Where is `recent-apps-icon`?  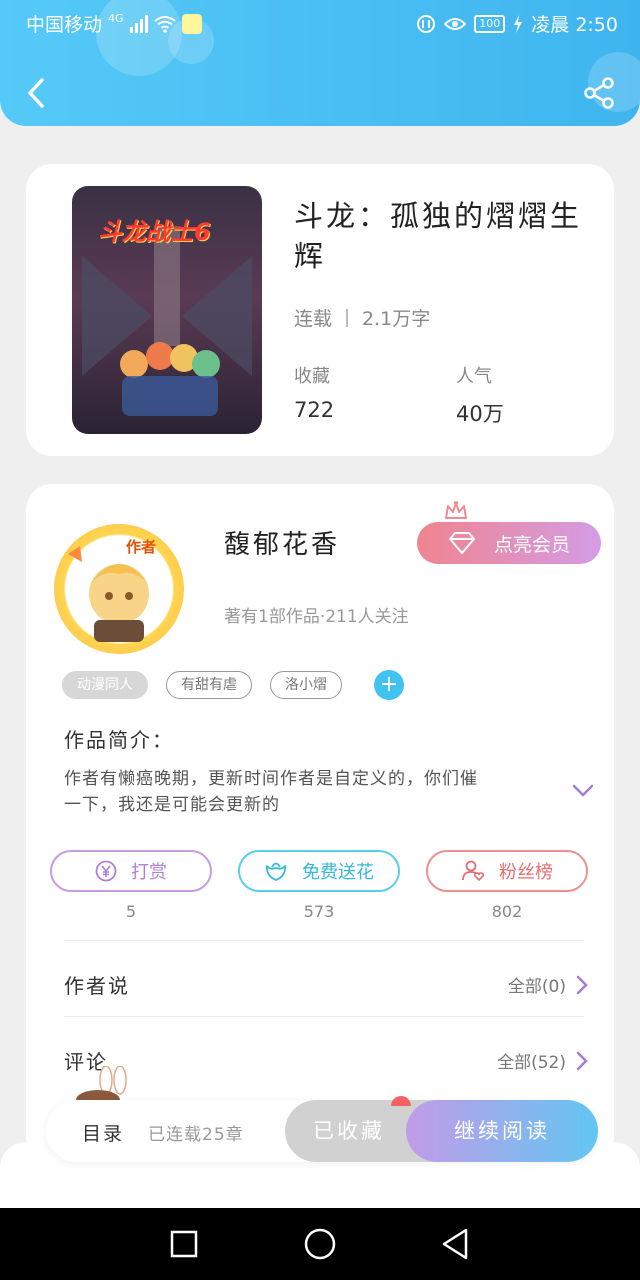
recent-apps-icon is located at coordinates (184, 1244).